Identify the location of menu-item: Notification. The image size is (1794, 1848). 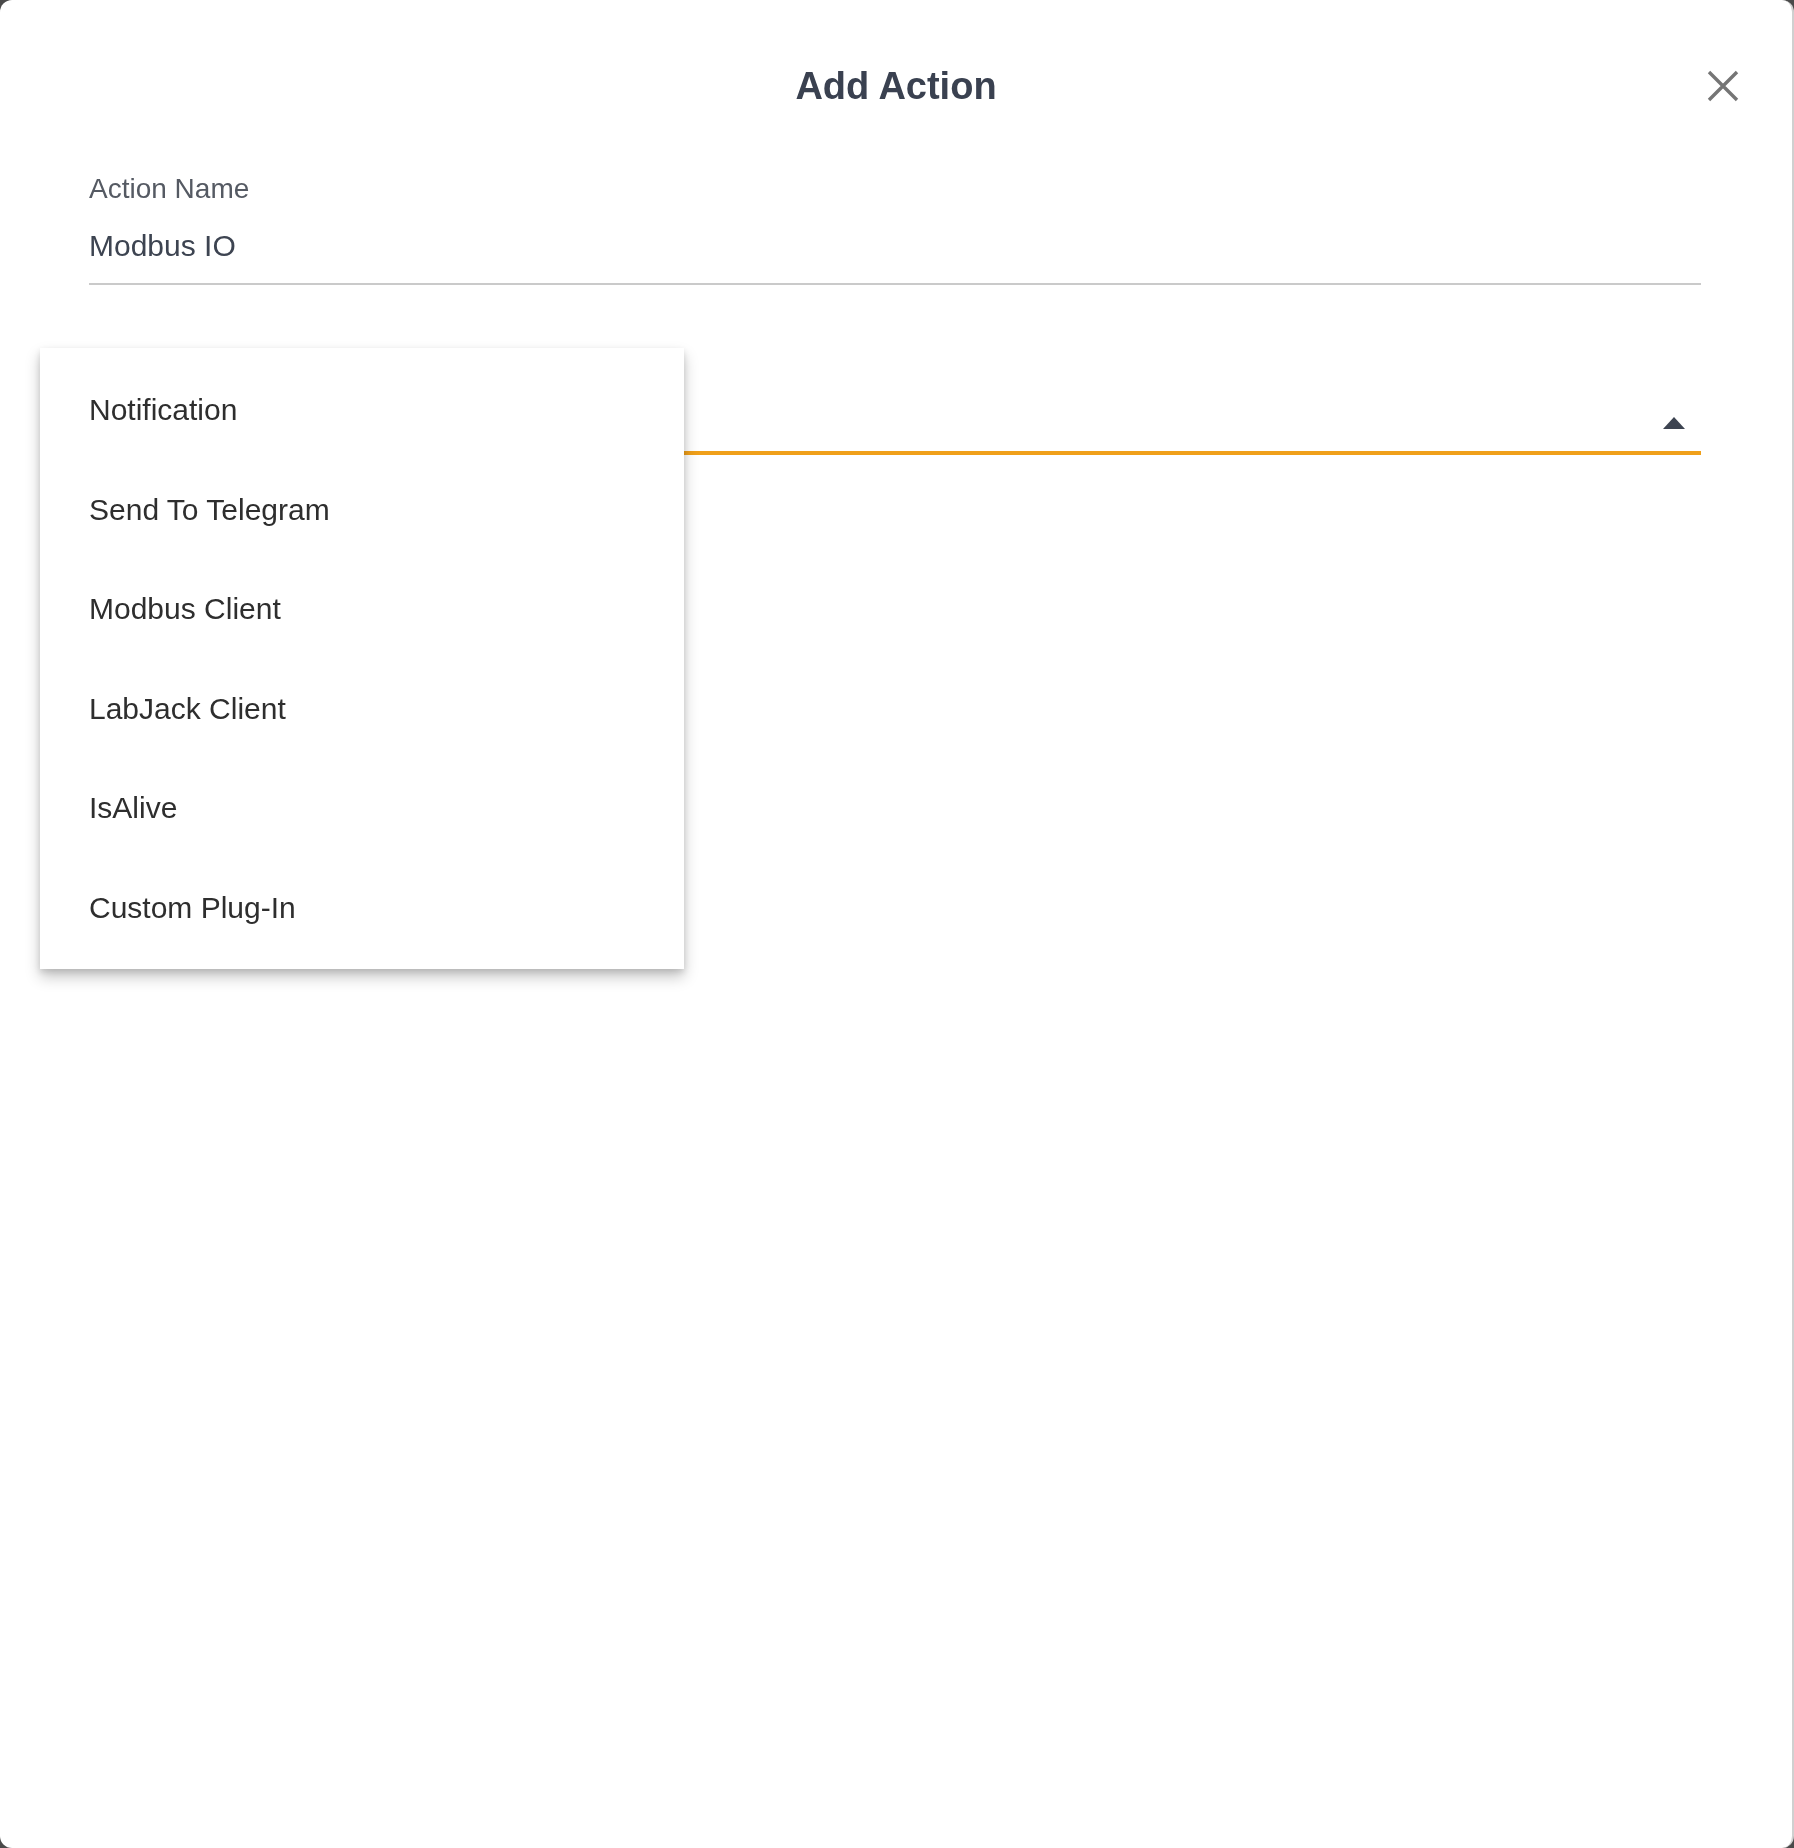
(362, 410).